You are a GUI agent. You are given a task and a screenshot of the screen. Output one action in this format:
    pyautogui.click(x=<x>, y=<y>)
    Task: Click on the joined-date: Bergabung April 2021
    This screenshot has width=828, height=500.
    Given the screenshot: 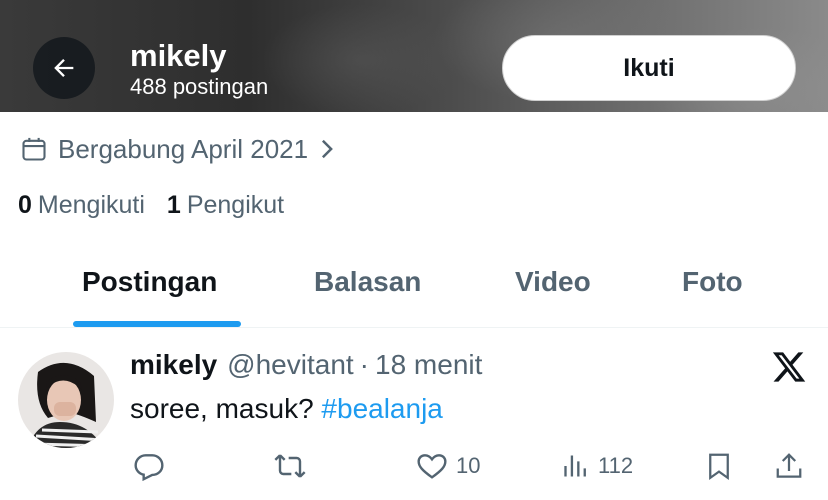 What is the action you would take?
    pyautogui.click(x=178, y=149)
    